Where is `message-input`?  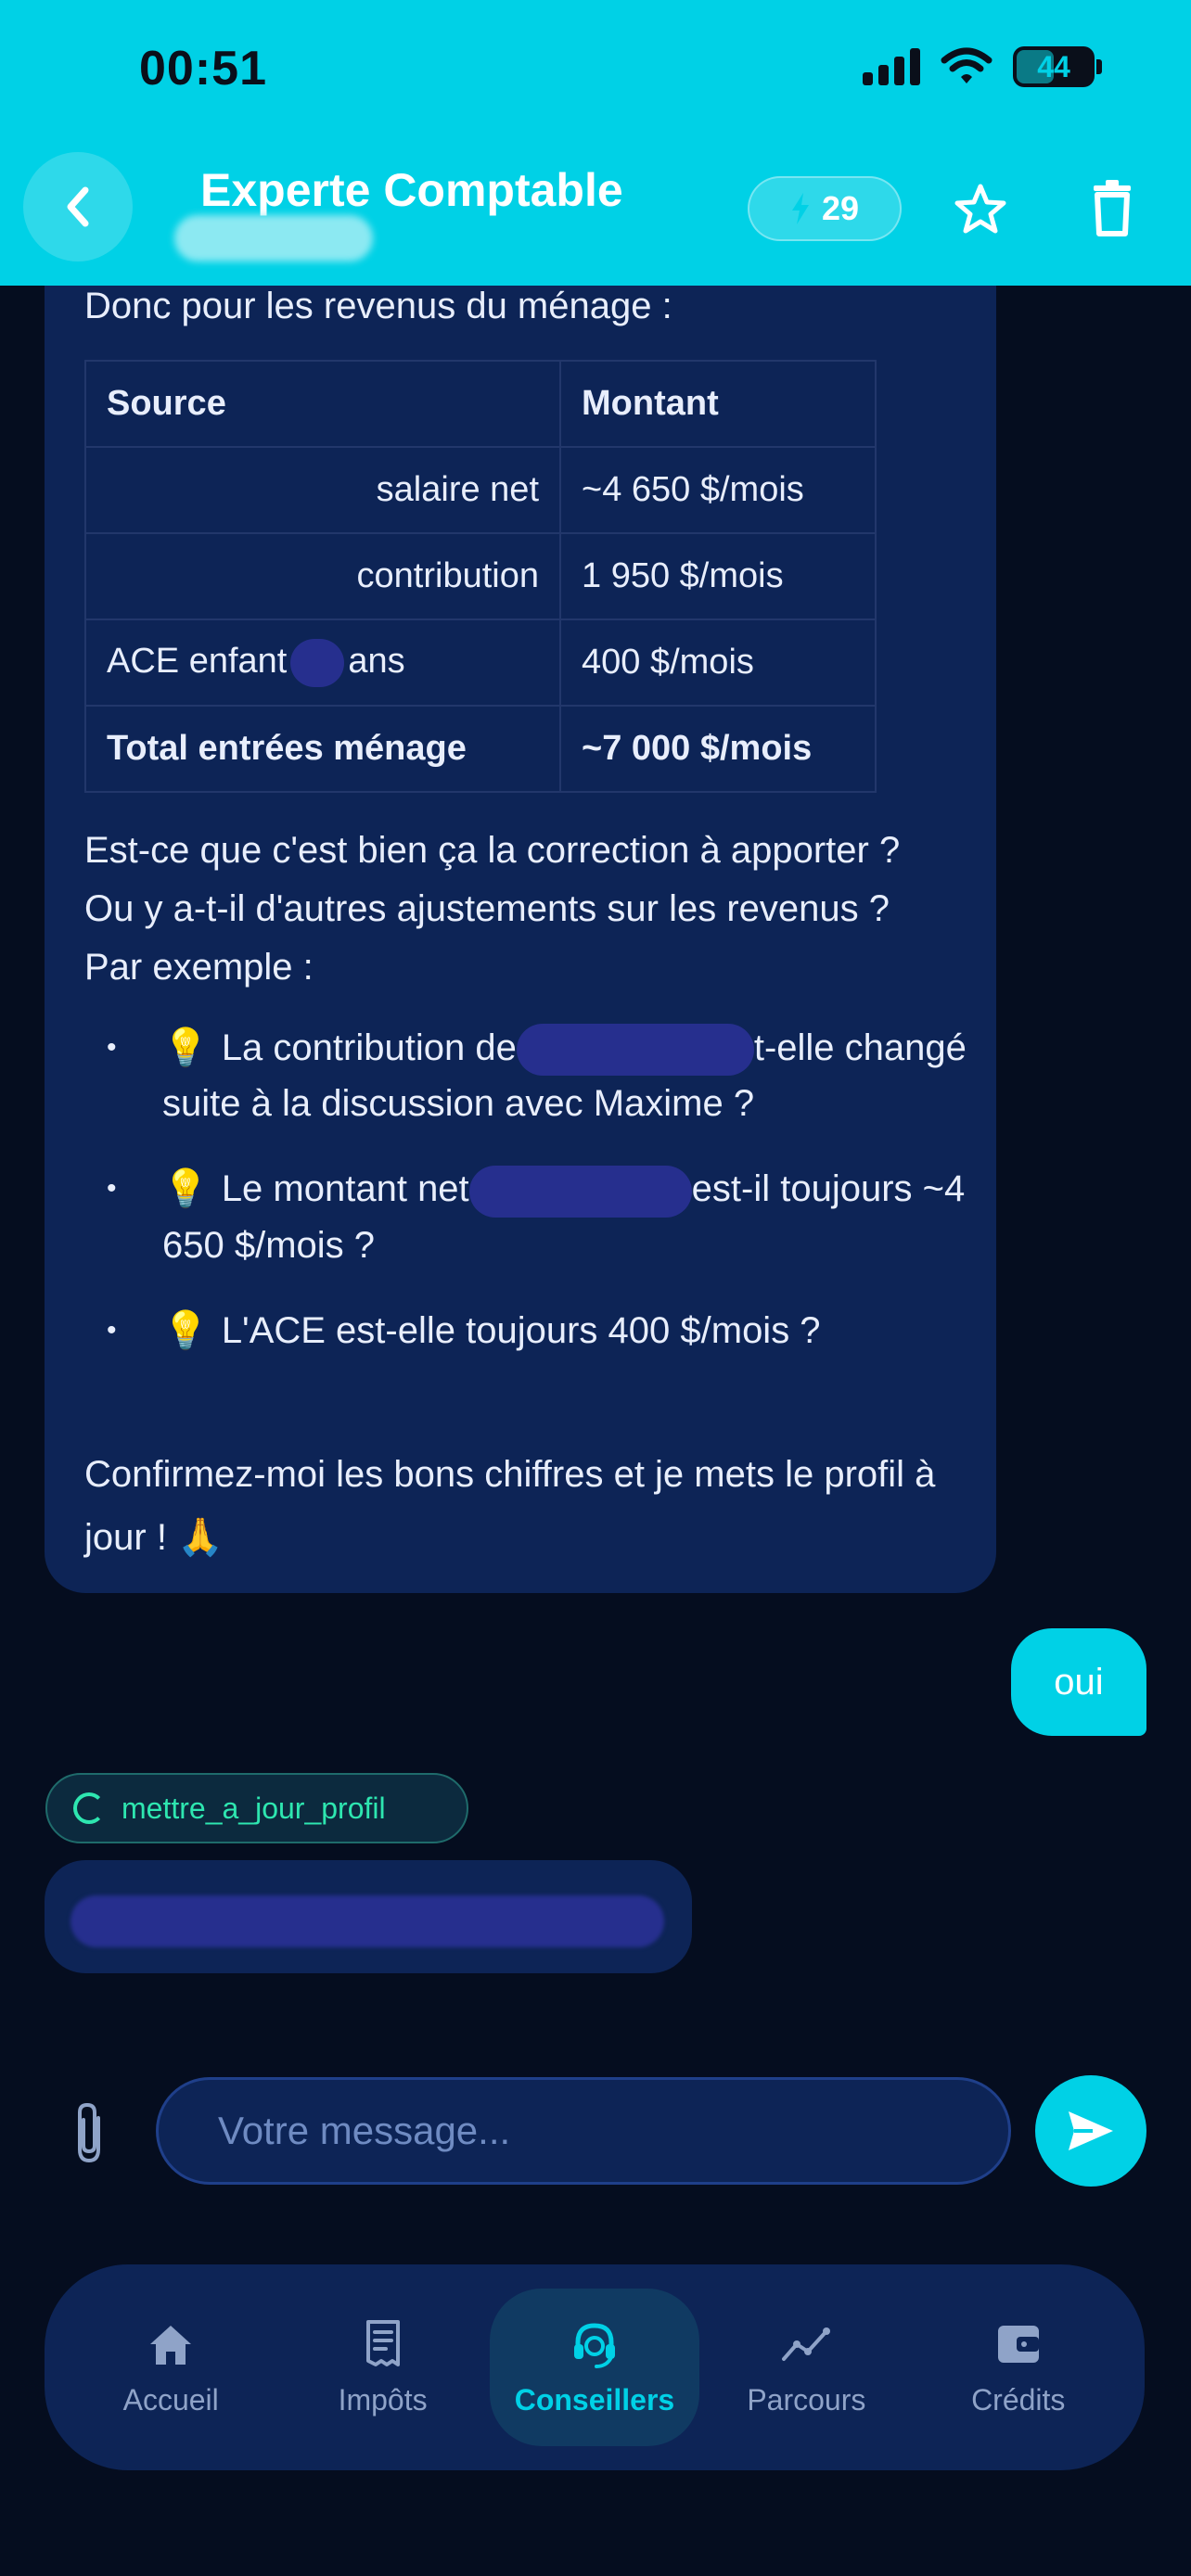 message-input is located at coordinates (584, 2131).